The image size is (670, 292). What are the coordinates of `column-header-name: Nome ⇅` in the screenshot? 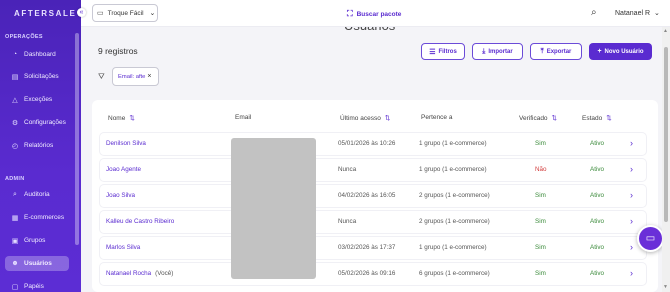 It's located at (121, 118).